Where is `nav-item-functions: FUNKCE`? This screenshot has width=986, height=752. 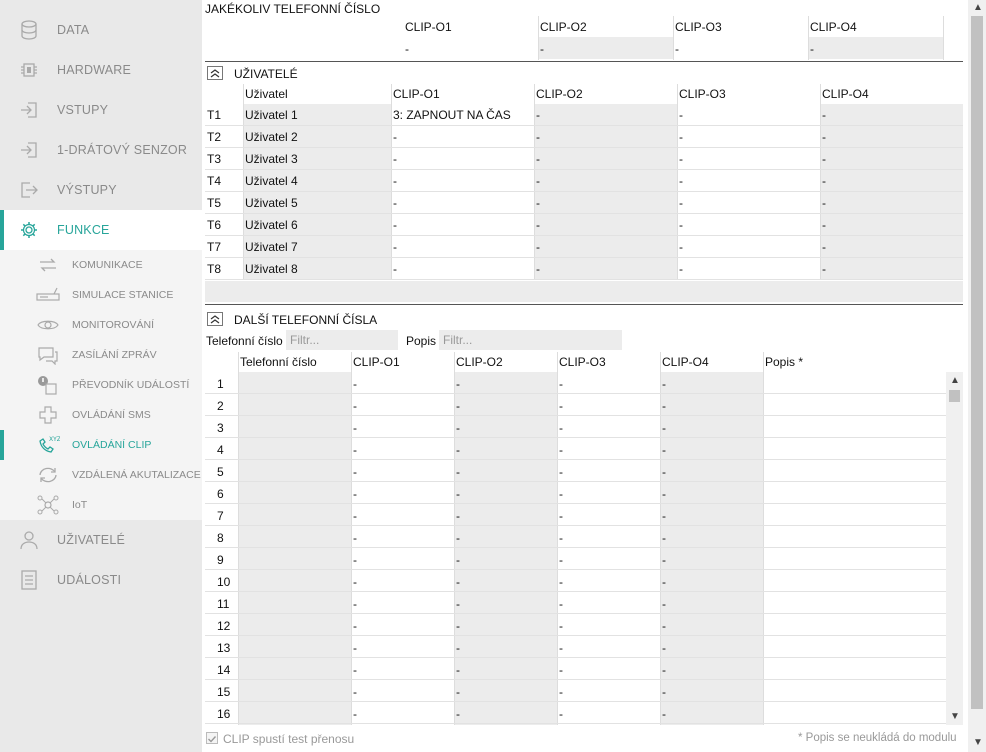
nav-item-functions: FUNKCE is located at coordinates (101, 230).